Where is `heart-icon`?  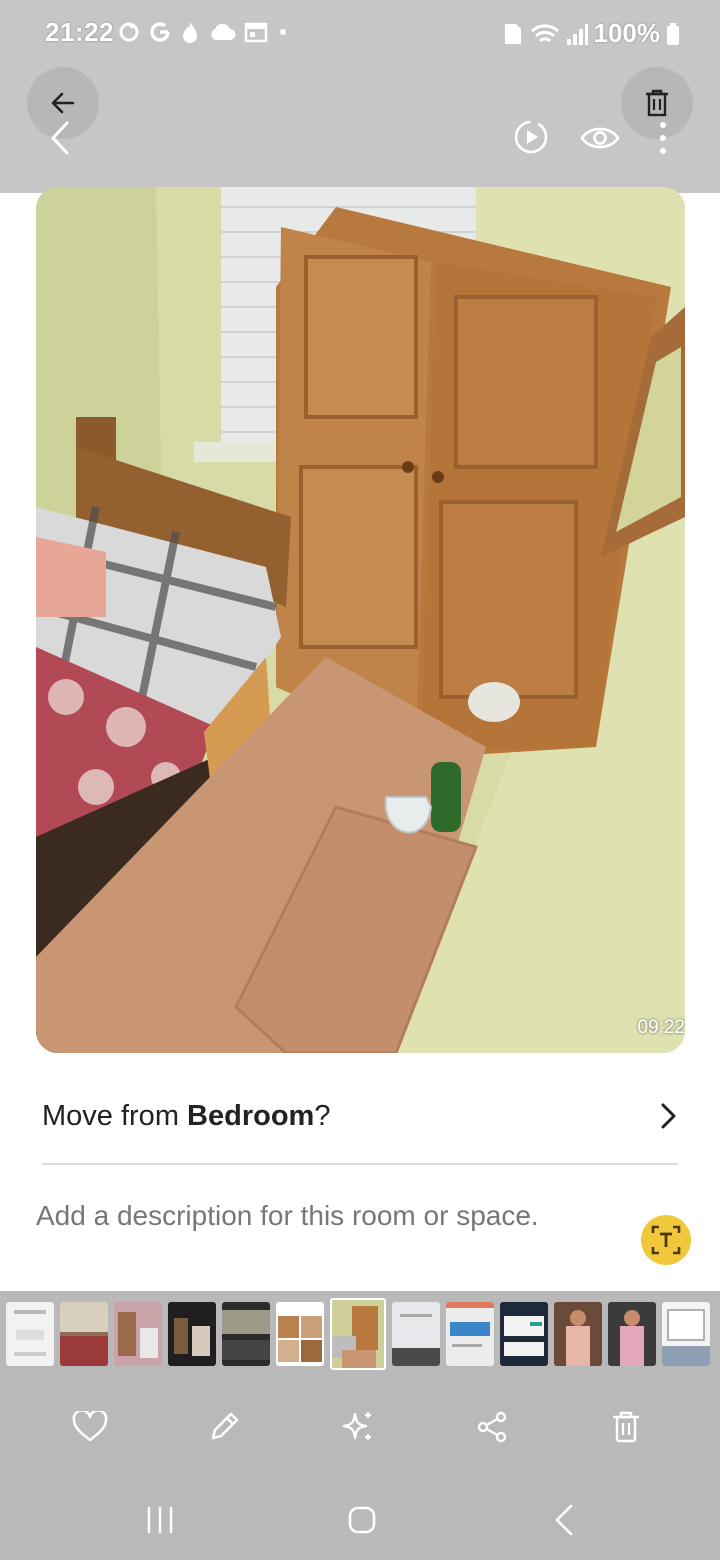
heart-icon is located at coordinates (90, 1426).